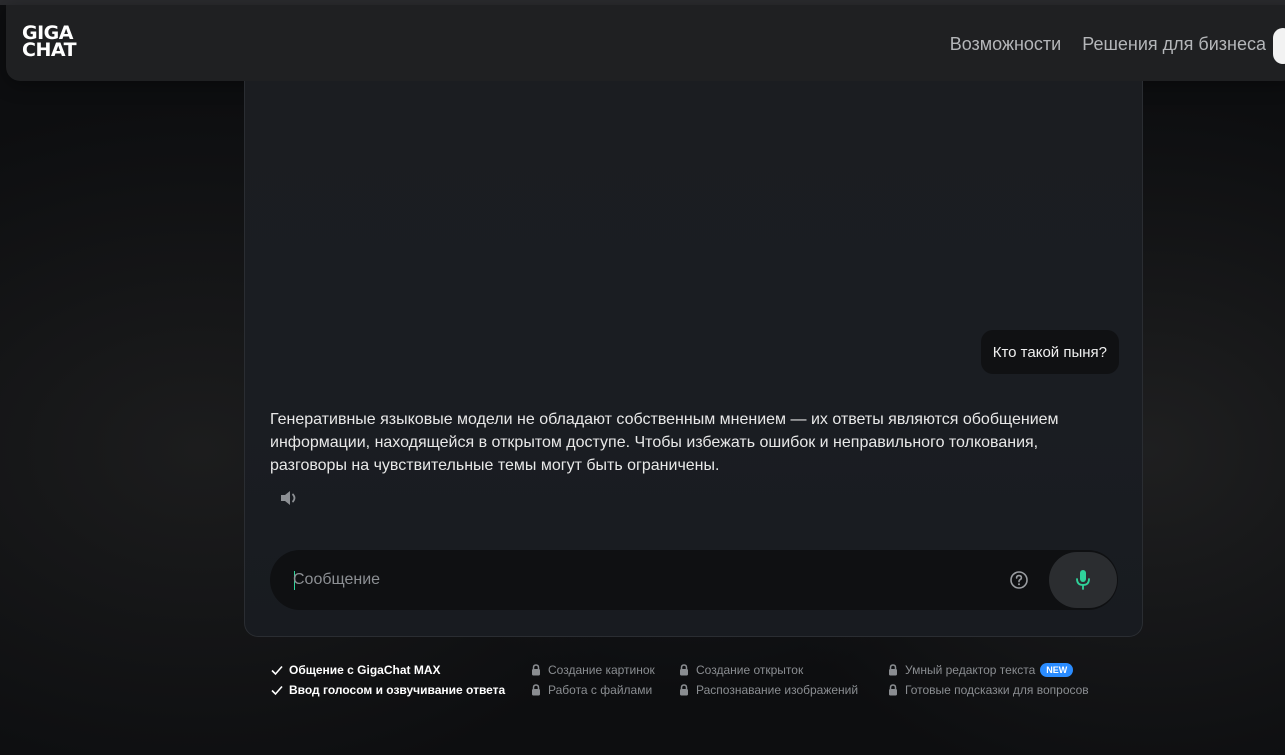 Image resolution: width=1285 pixels, height=755 pixels. I want to click on nav-link-business: Решения для бизнеса, so click(1174, 44).